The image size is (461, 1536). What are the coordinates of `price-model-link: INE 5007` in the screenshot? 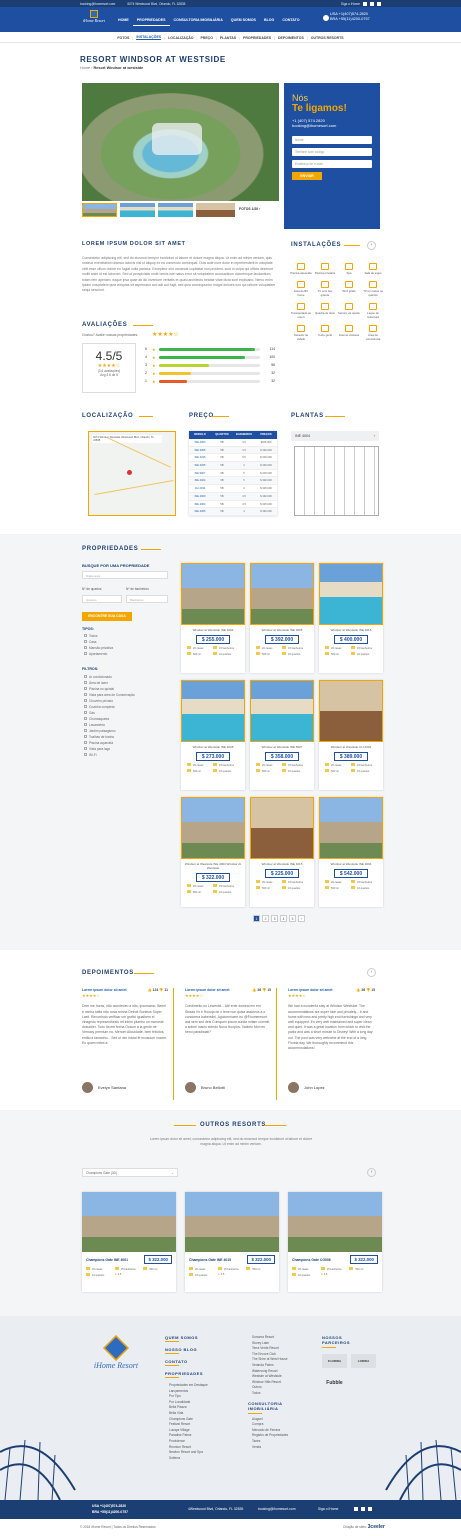 It's located at (200, 474).